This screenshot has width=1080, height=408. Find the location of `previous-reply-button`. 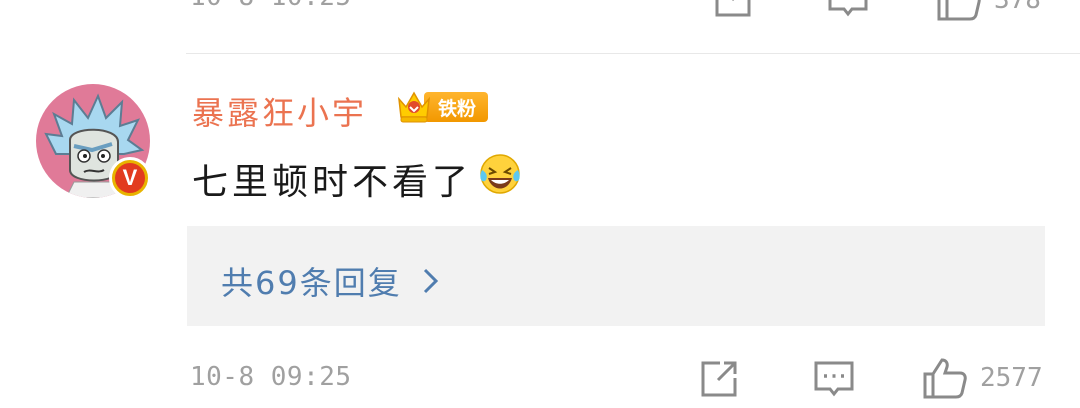

previous-reply-button is located at coordinates (848, 10).